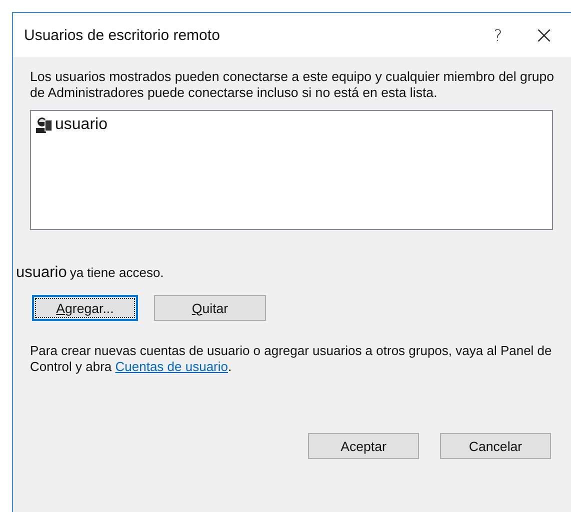  What do you see at coordinates (210, 308) in the screenshot?
I see `remove-button: Quitar` at bounding box center [210, 308].